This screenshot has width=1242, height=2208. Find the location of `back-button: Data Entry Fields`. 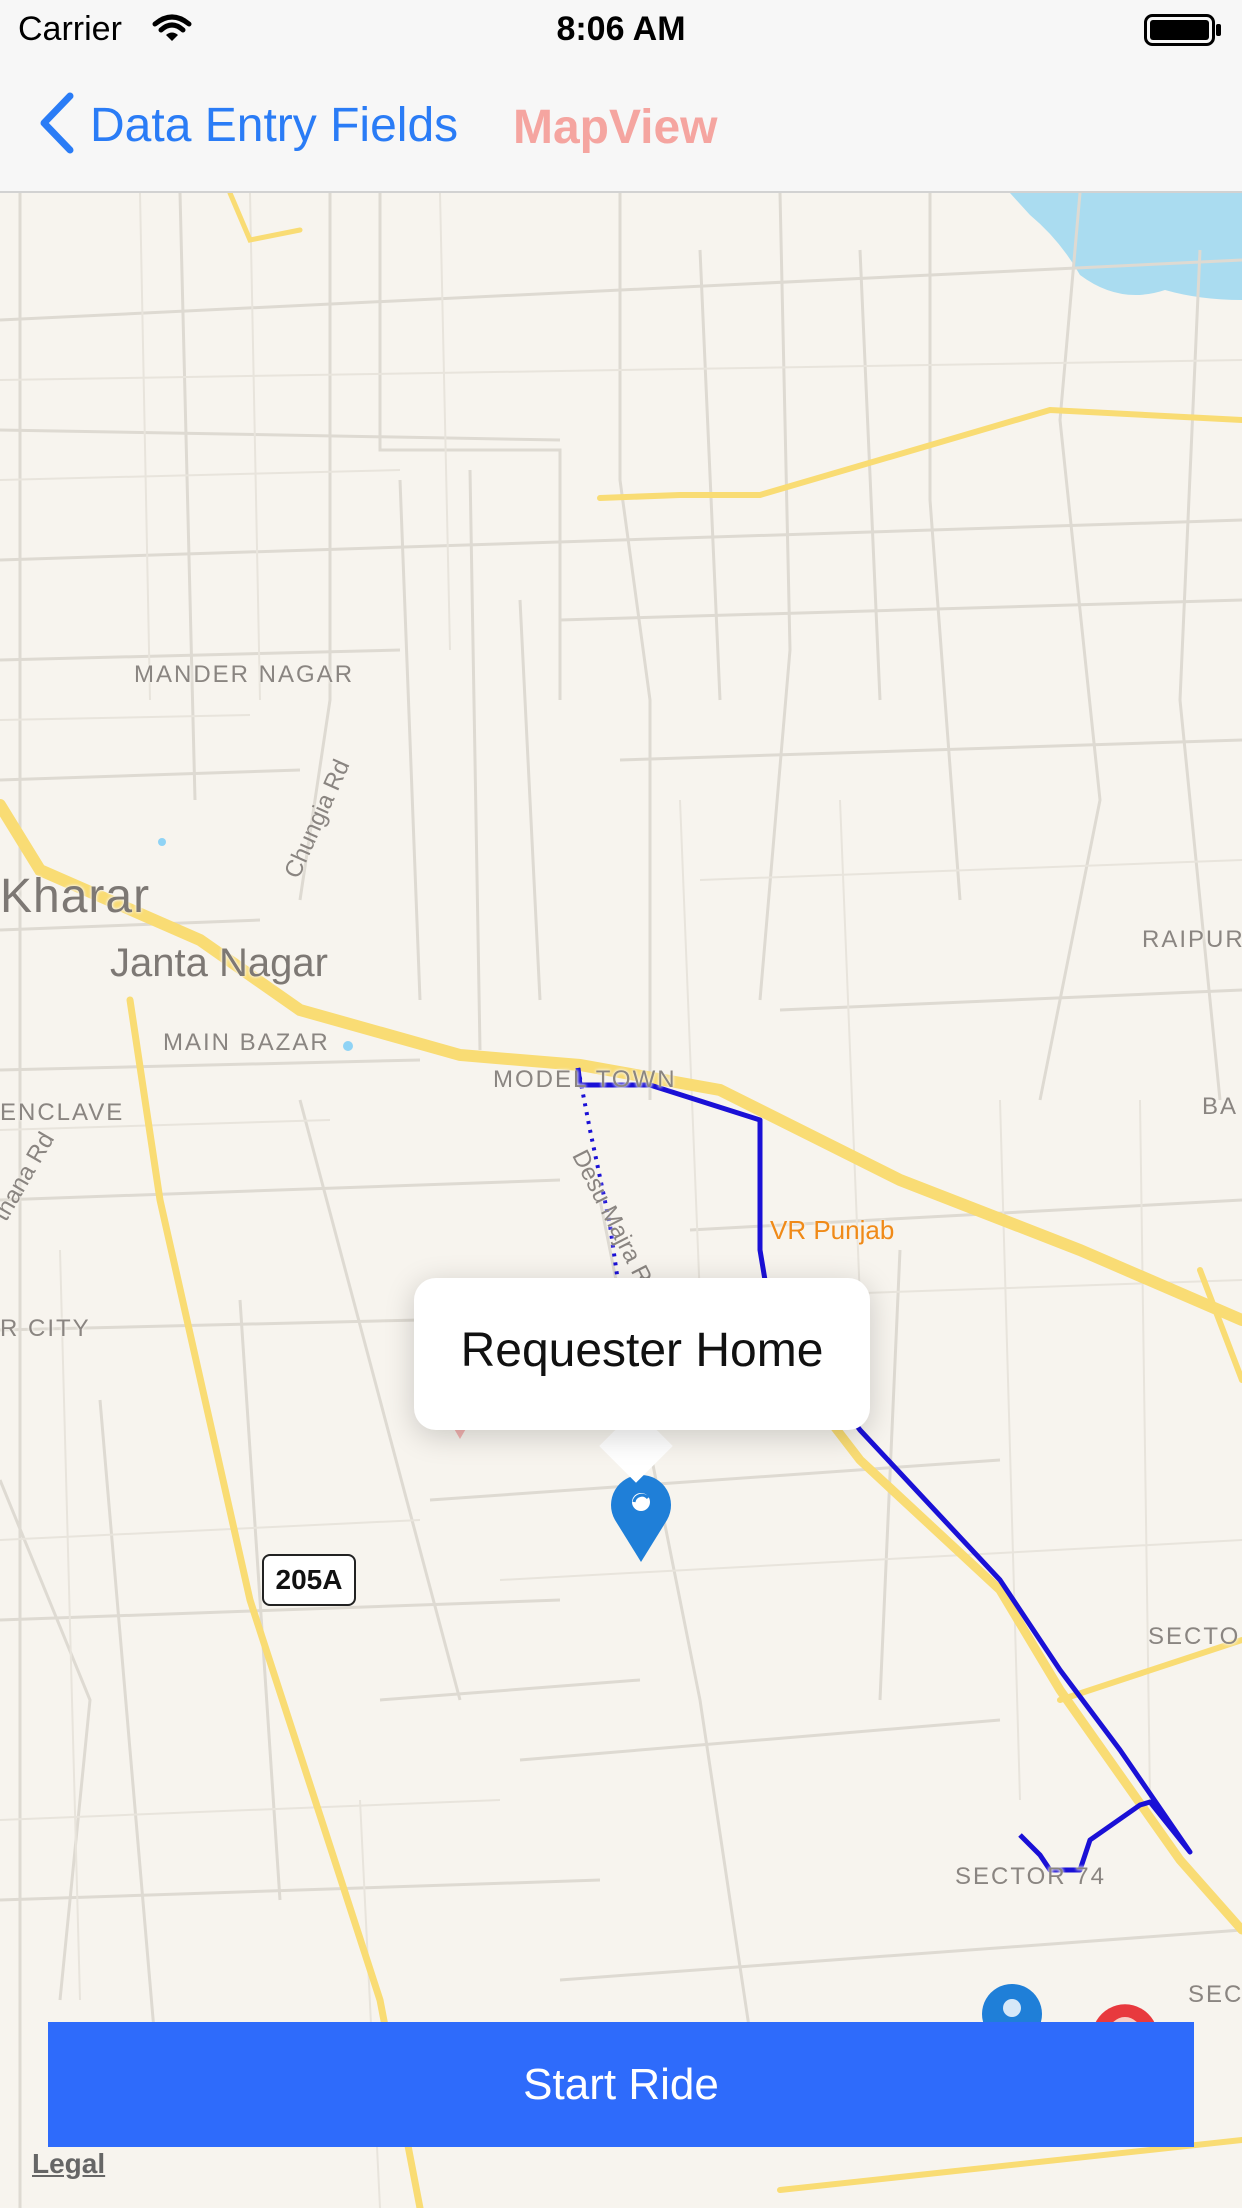

back-button: Data Entry Fields is located at coordinates (247, 125).